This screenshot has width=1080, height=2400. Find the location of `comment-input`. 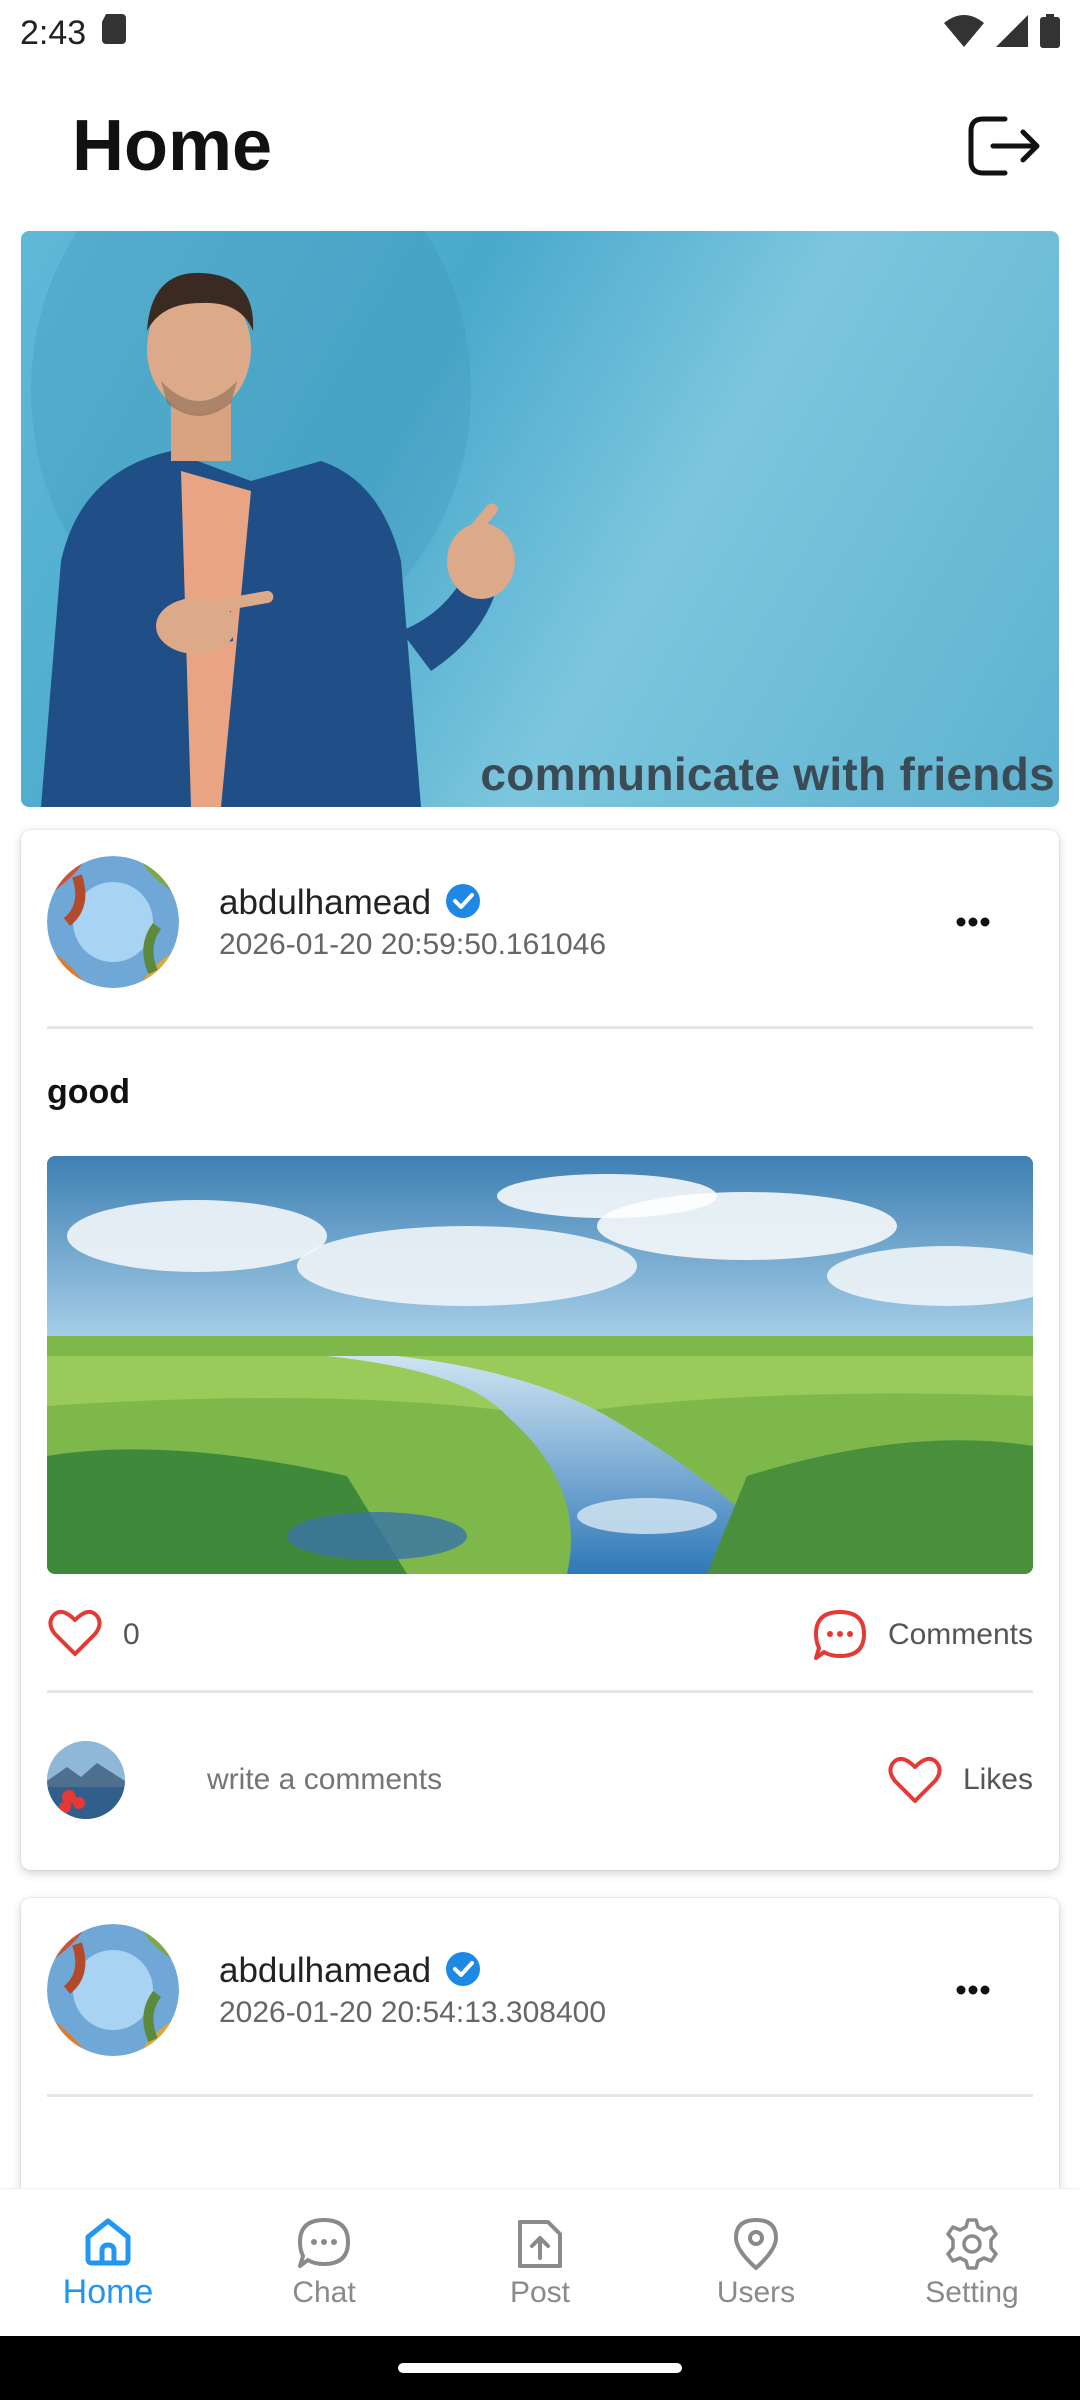

comment-input is located at coordinates (547, 1780).